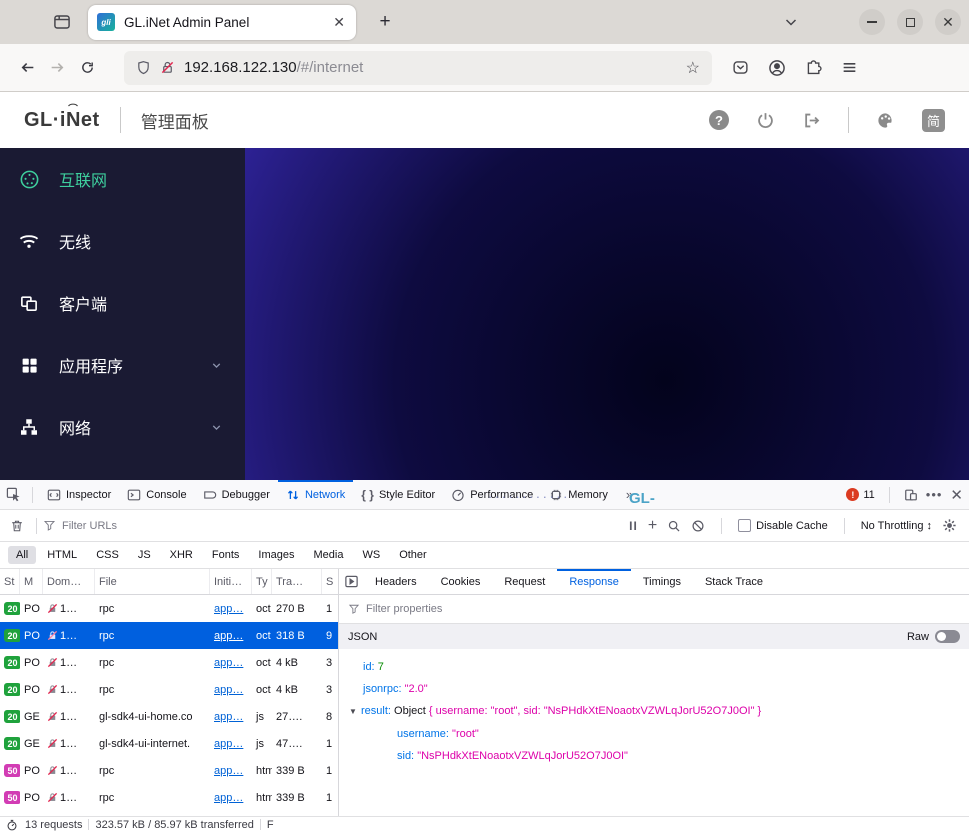 The width and height of the screenshot is (969, 832). What do you see at coordinates (385, 22) in the screenshot?
I see `new-tab-button: +` at bounding box center [385, 22].